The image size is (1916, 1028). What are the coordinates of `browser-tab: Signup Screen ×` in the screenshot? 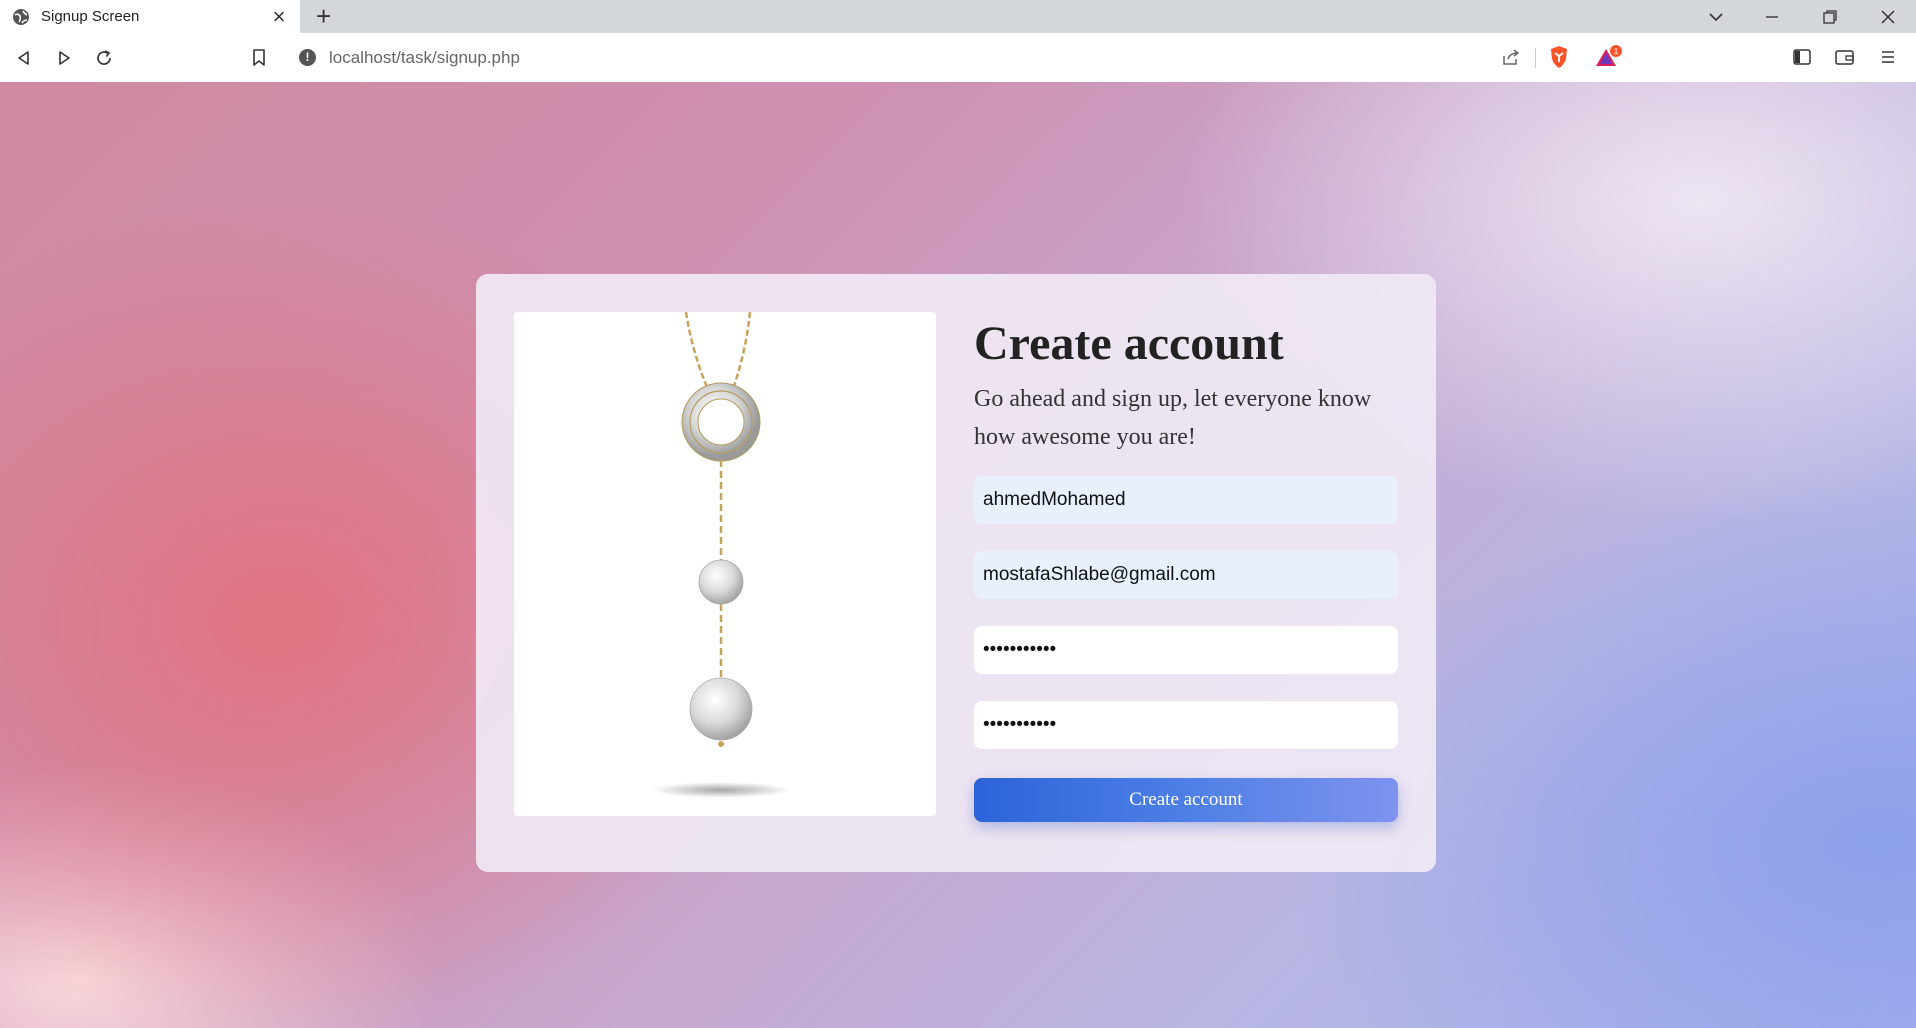 It's located at (150, 16).